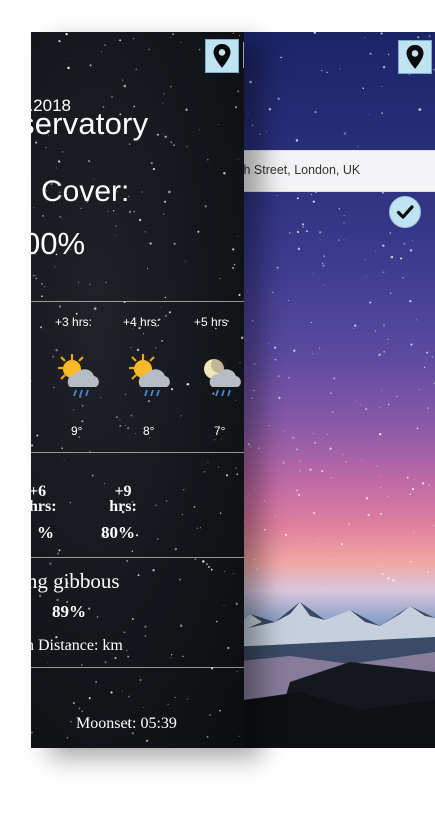 This screenshot has width=435, height=814. What do you see at coordinates (332, 171) in the screenshot?
I see `address-field: th Street, London, UK` at bounding box center [332, 171].